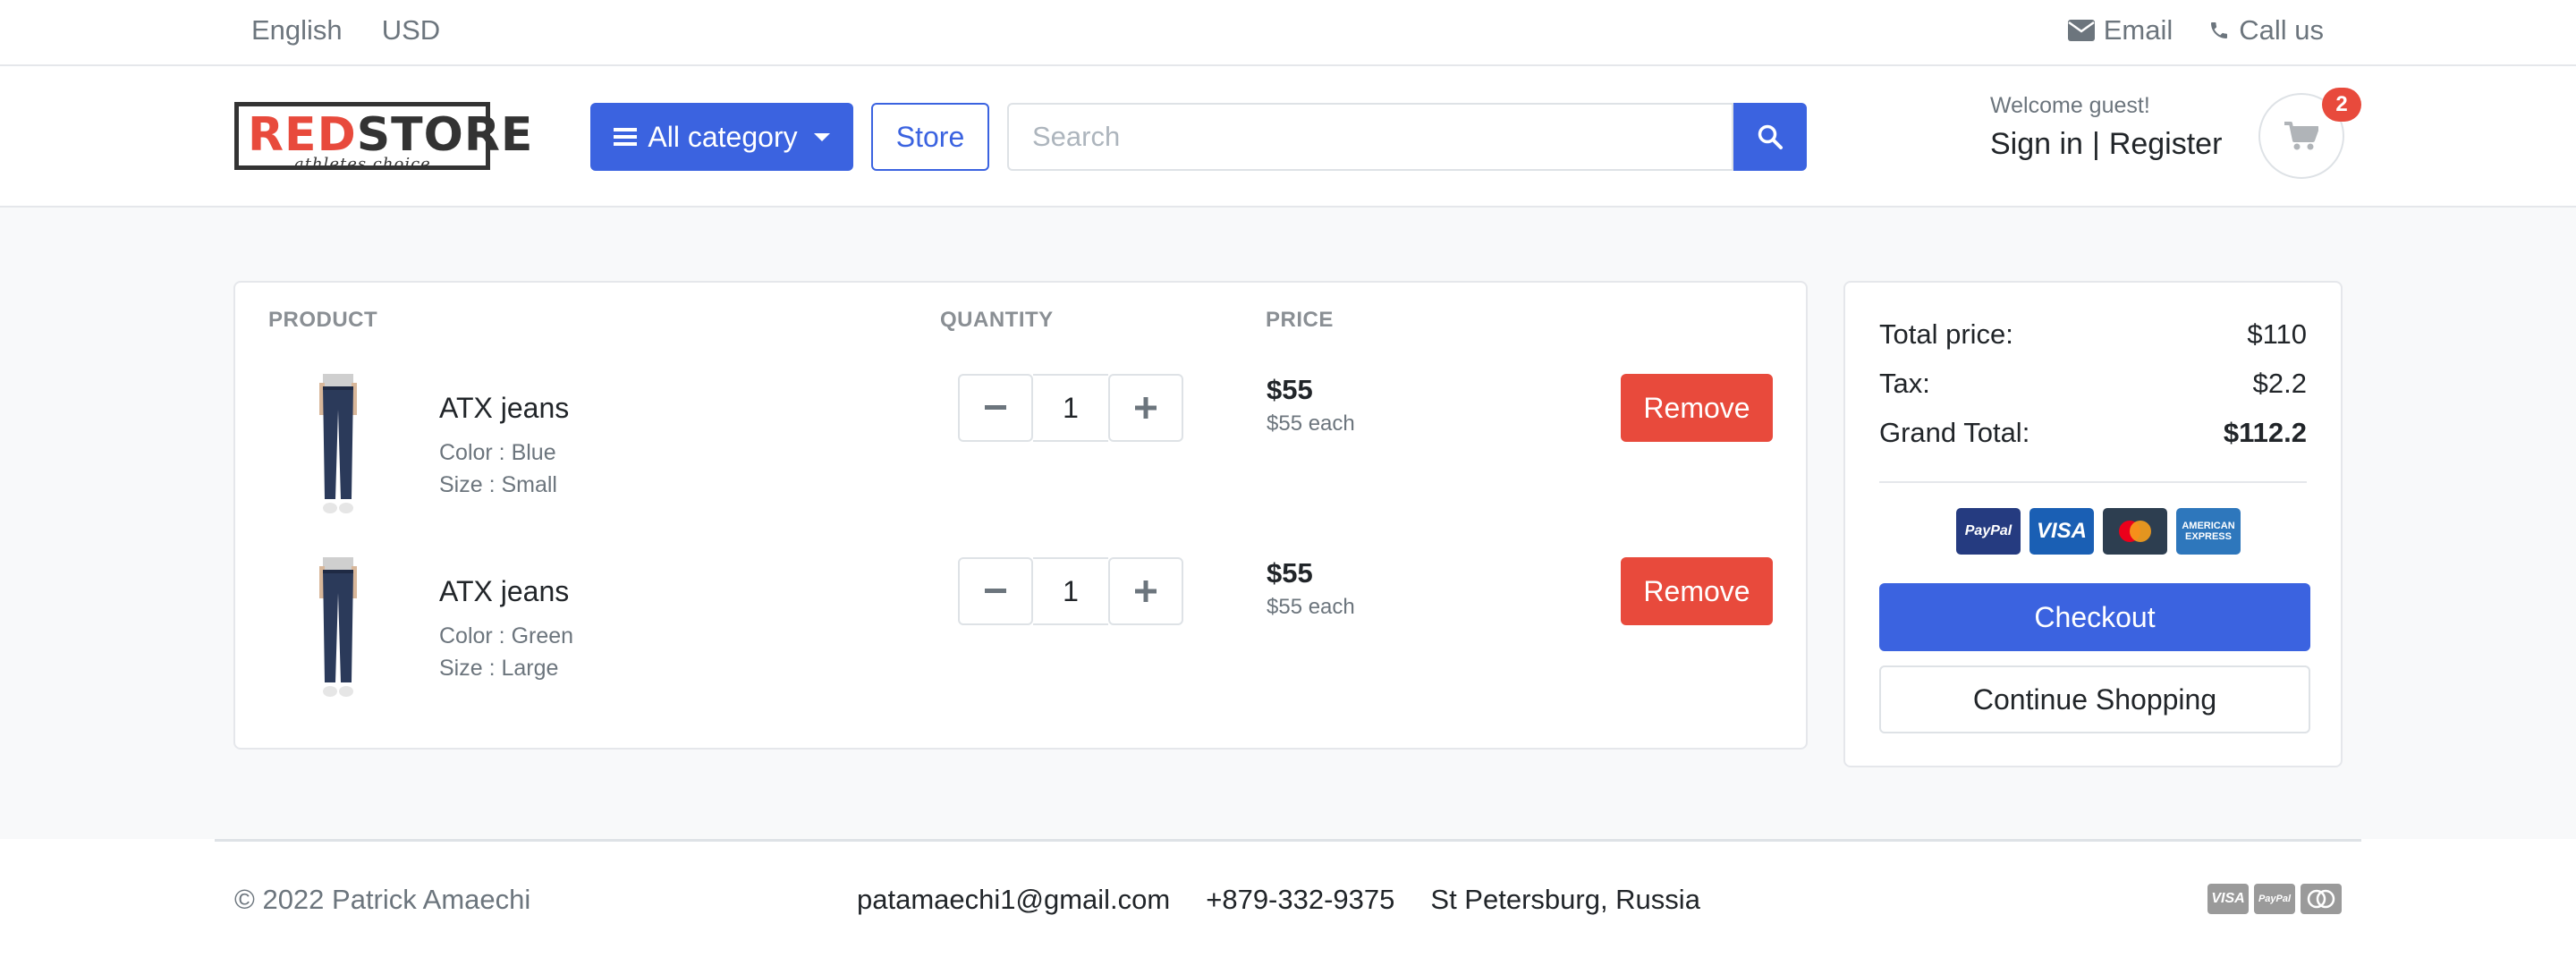 This screenshot has width=2576, height=966. I want to click on product-size: Size : Small, so click(498, 484).